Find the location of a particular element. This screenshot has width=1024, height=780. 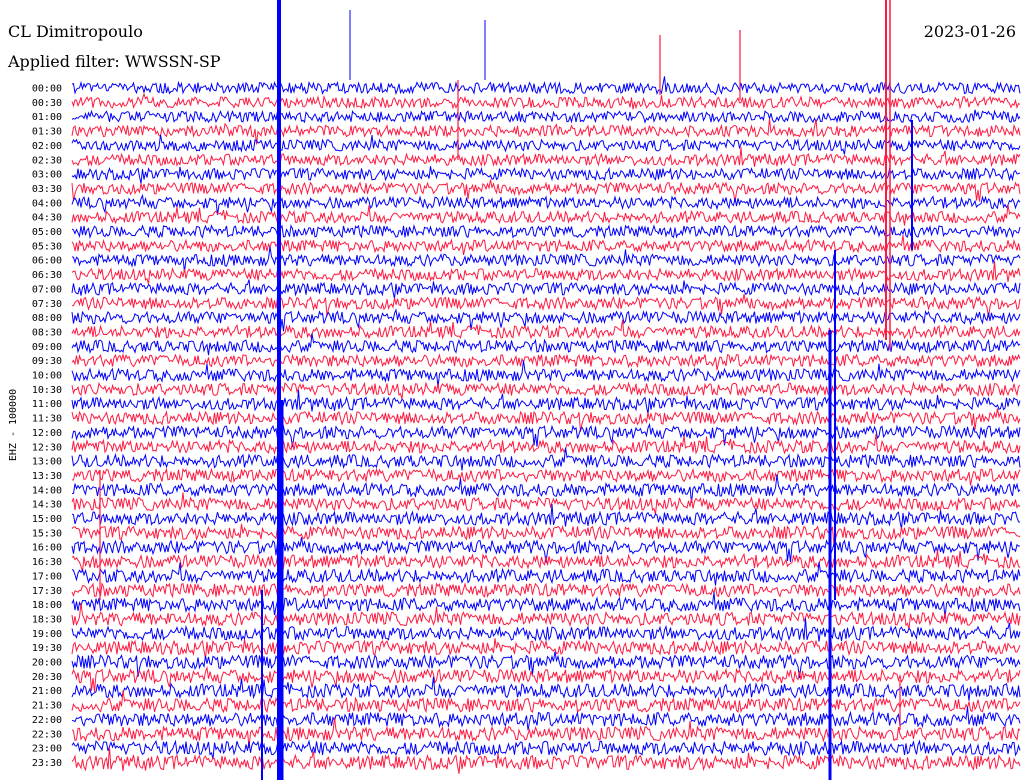

row-tick-label: 18:00 is located at coordinates (47, 605).